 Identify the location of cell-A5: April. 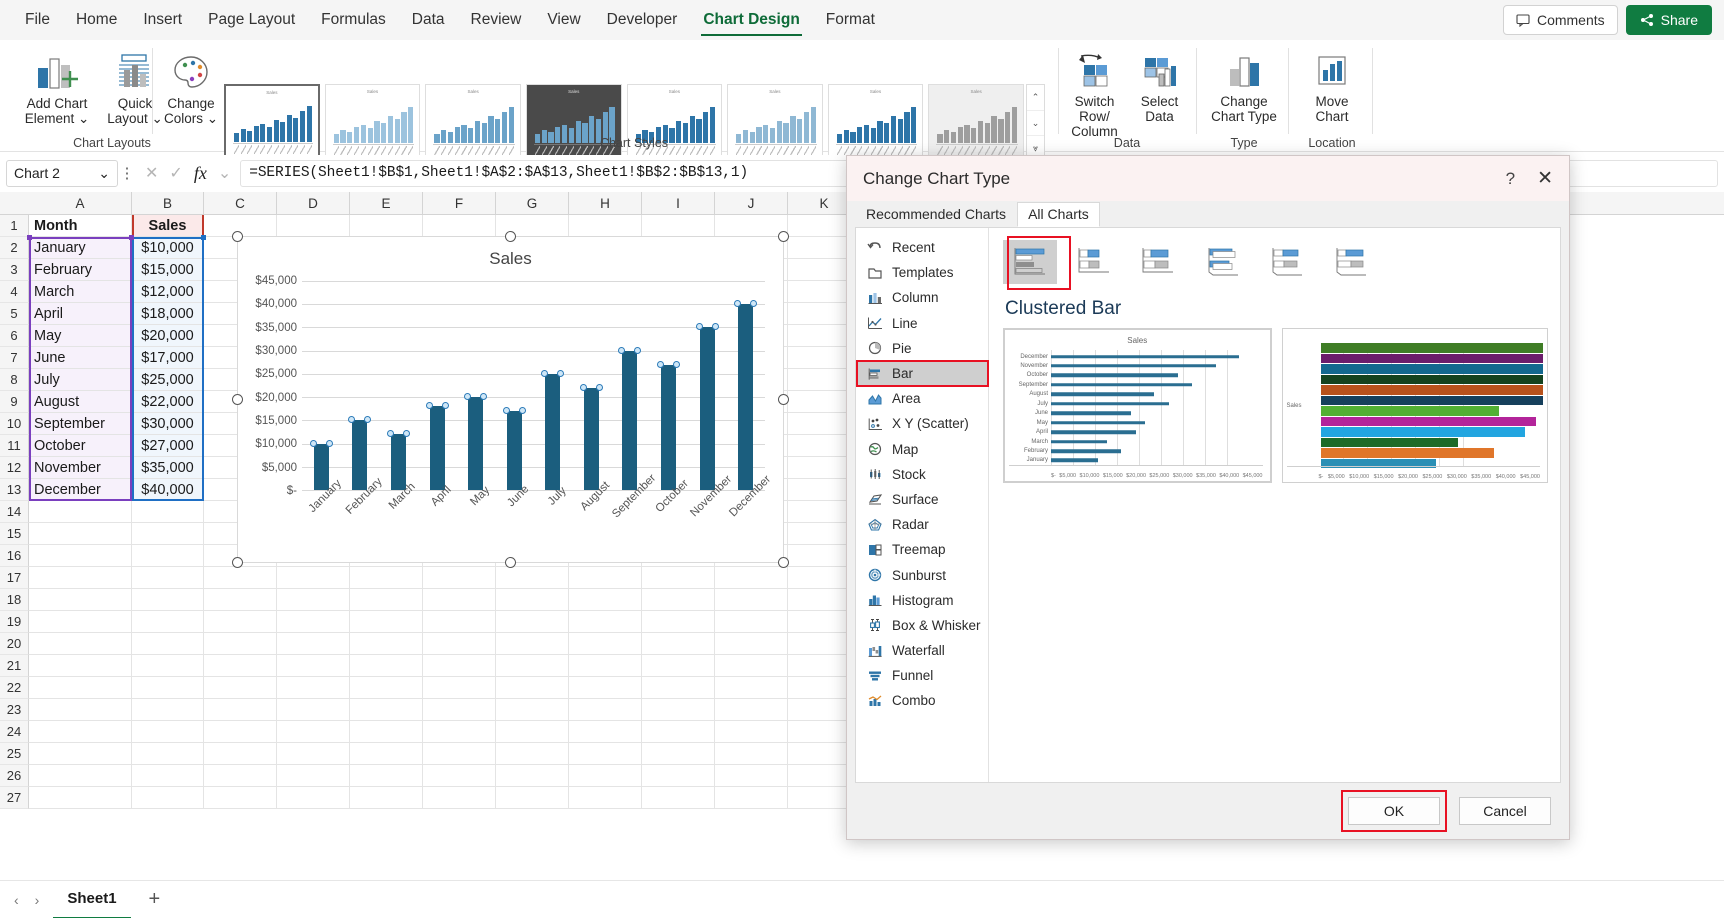
(80, 314).